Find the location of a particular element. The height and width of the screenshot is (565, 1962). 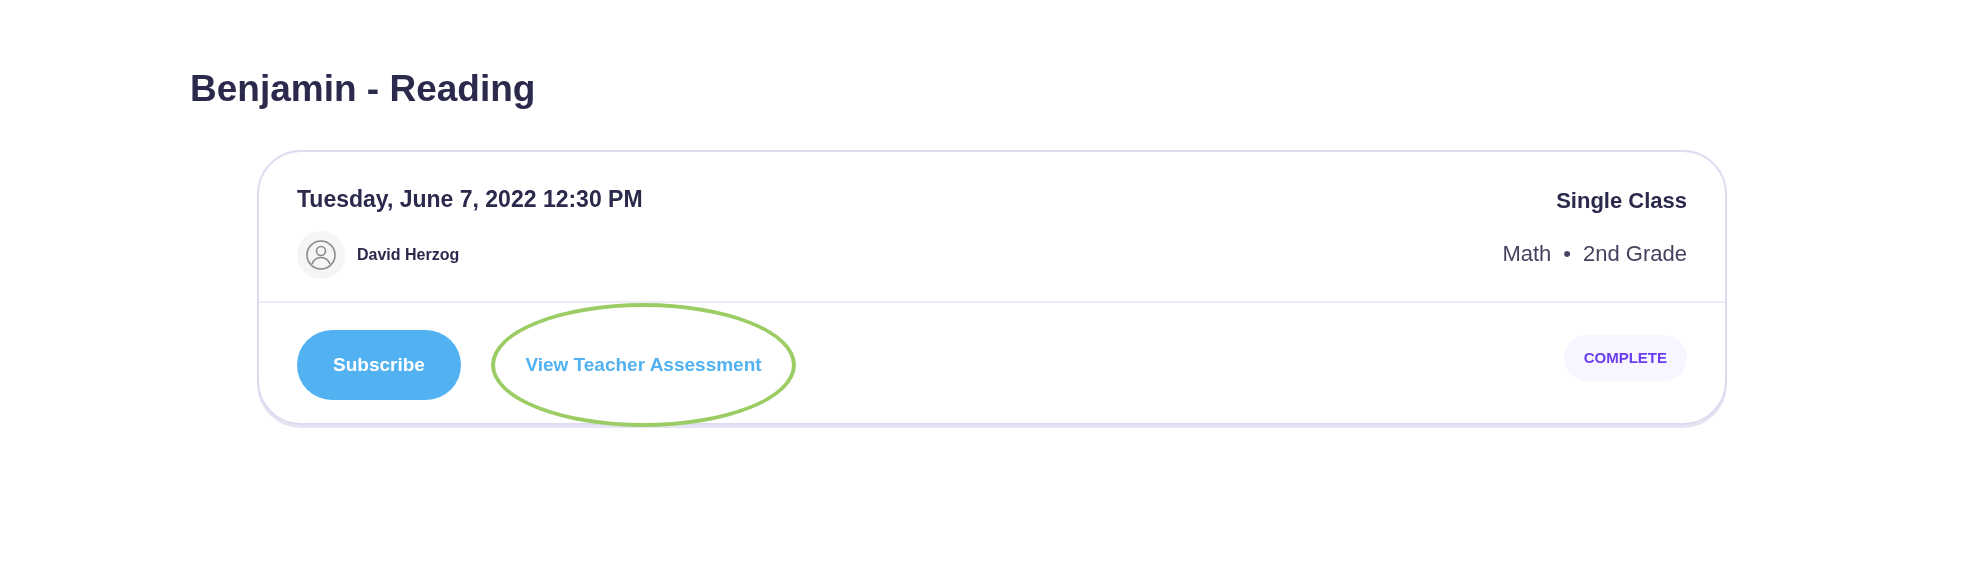

assessment-link: View Teacher Assessment is located at coordinates (643, 364).